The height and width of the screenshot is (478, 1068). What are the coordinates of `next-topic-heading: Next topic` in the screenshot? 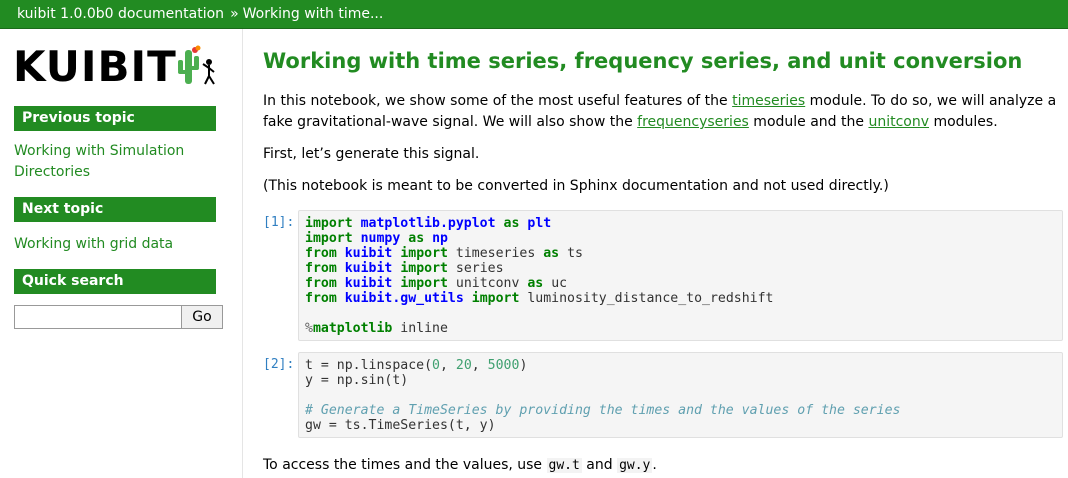 It's located at (115, 209).